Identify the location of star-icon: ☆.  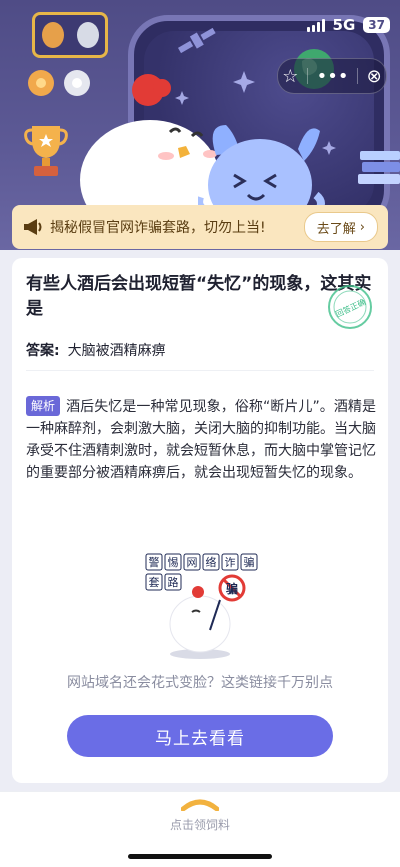
(290, 76).